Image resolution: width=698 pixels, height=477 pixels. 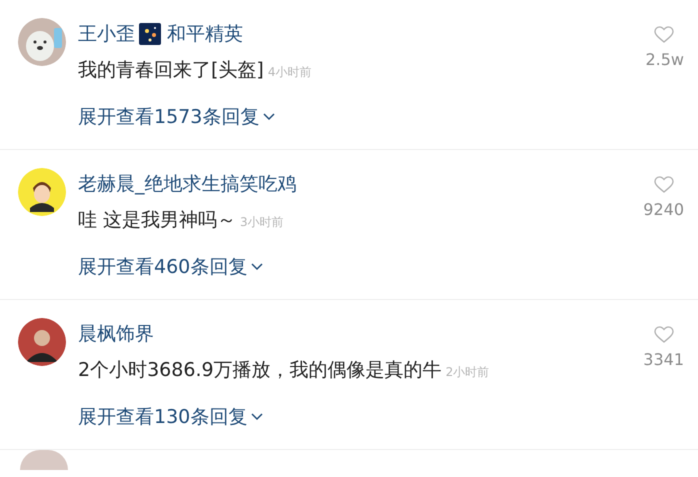 I want to click on comment-text: 2个小时3686.9万播放，我的偶像是真的牛, so click(x=260, y=370).